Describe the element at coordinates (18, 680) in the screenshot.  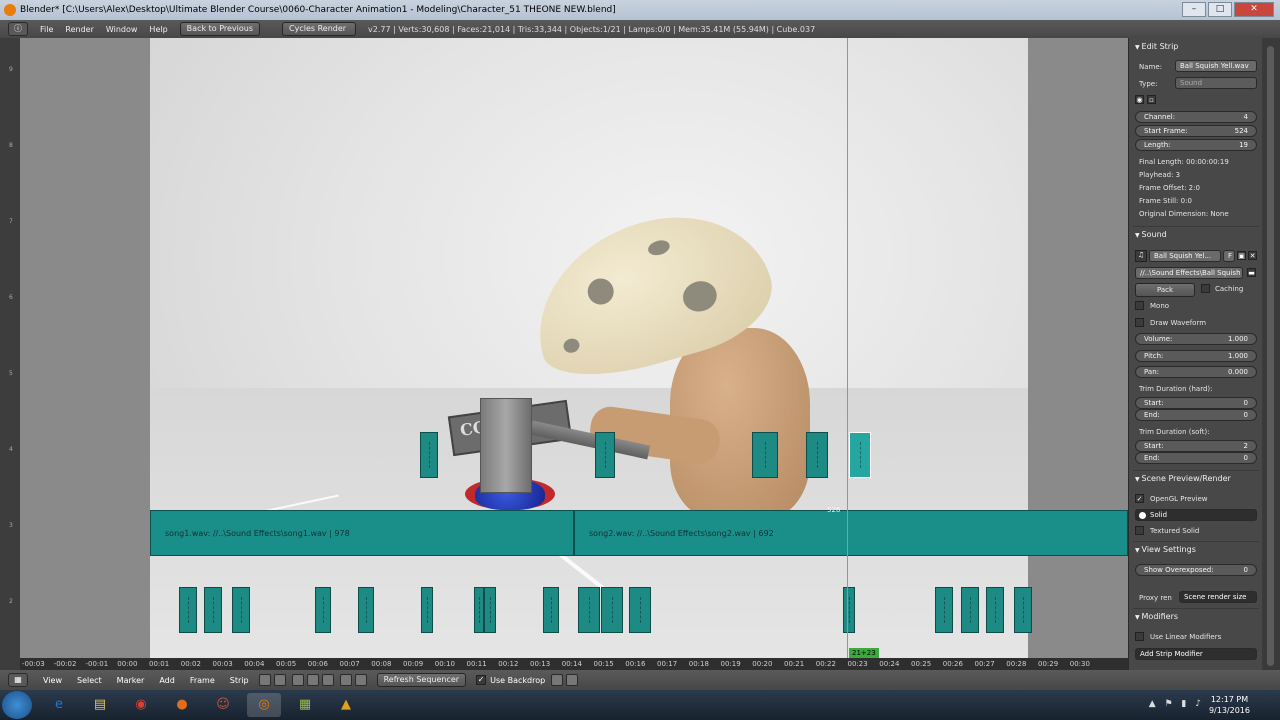
I see `editor-type-icon: ▦` at that location.